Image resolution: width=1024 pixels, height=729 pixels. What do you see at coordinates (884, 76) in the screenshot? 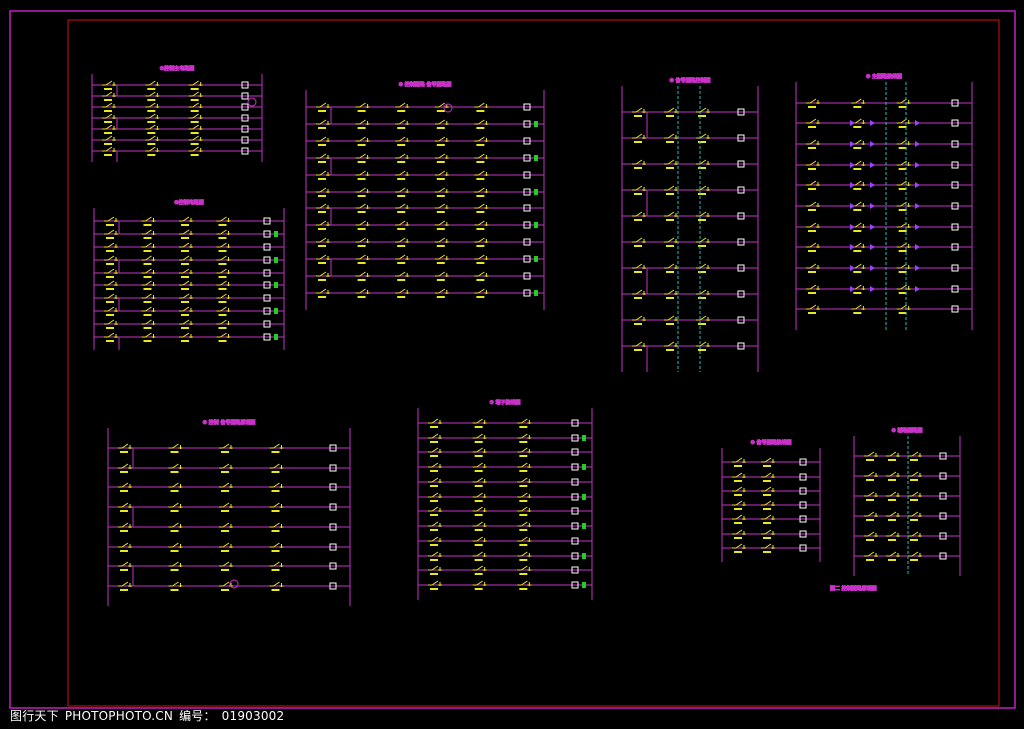
I see `diagram-title: ⑤ 主回路接线图` at bounding box center [884, 76].